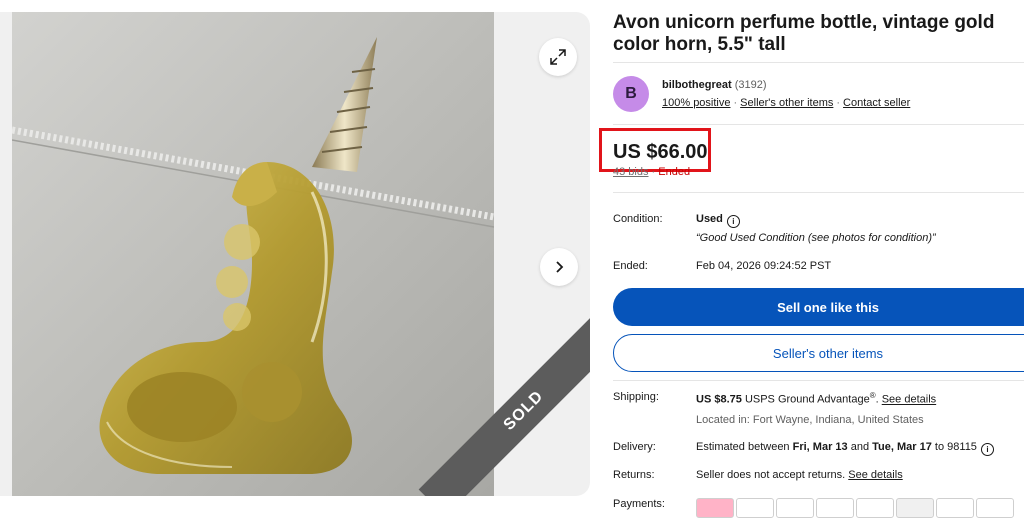  What do you see at coordinates (875, 508) in the screenshot?
I see `visa-icon` at bounding box center [875, 508].